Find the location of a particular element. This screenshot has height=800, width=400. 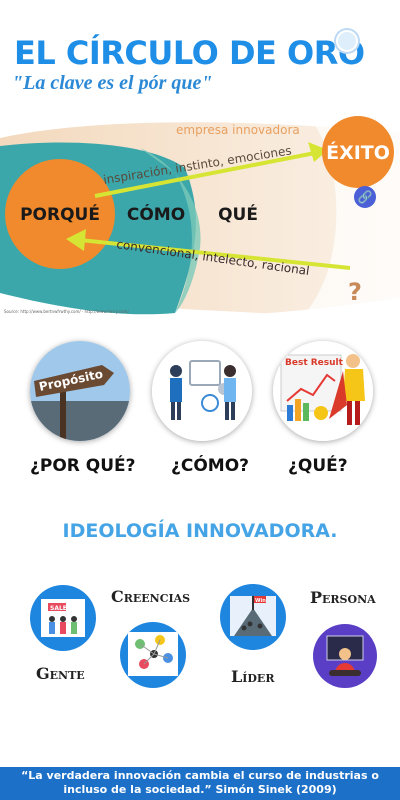

why-label: ¿POR QUÉ? is located at coordinates (83, 466).